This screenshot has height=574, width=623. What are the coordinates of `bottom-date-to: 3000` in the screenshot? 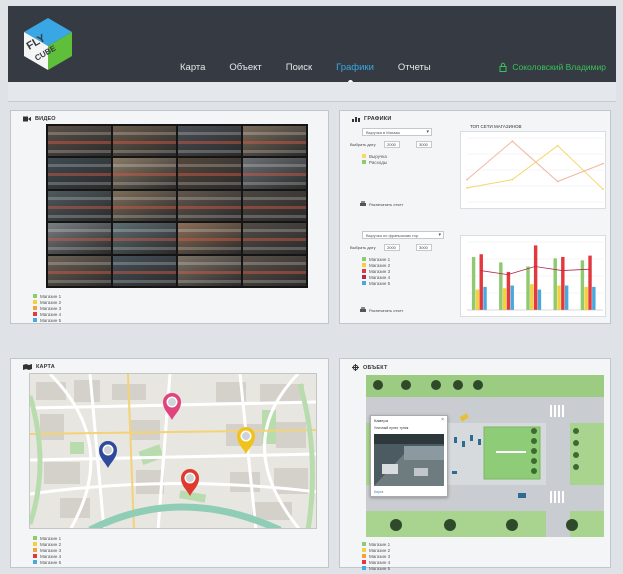 It's located at (424, 247).